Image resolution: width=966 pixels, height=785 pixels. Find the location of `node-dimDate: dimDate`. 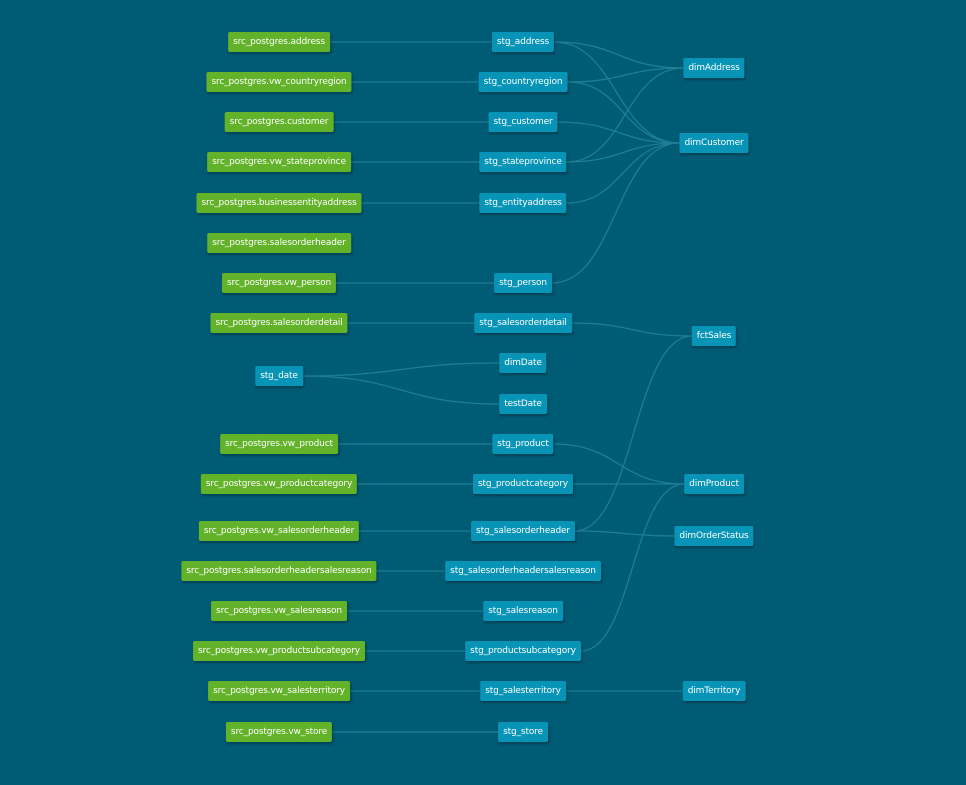

node-dimDate: dimDate is located at coordinates (523, 363).